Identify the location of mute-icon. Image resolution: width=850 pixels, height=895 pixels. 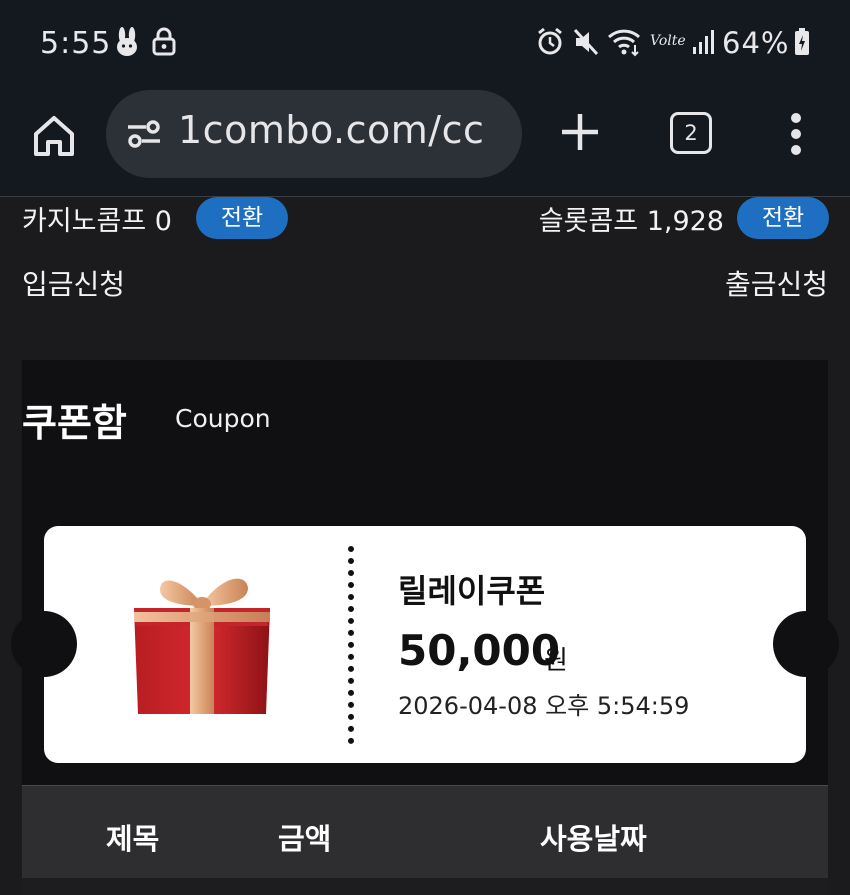
(586, 44).